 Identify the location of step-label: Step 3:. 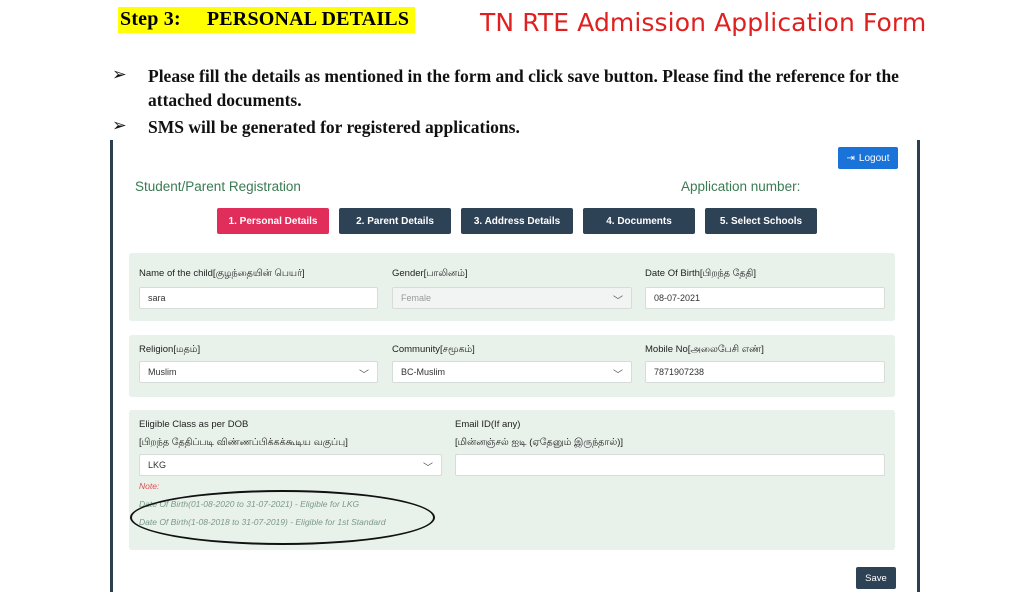
(150, 19).